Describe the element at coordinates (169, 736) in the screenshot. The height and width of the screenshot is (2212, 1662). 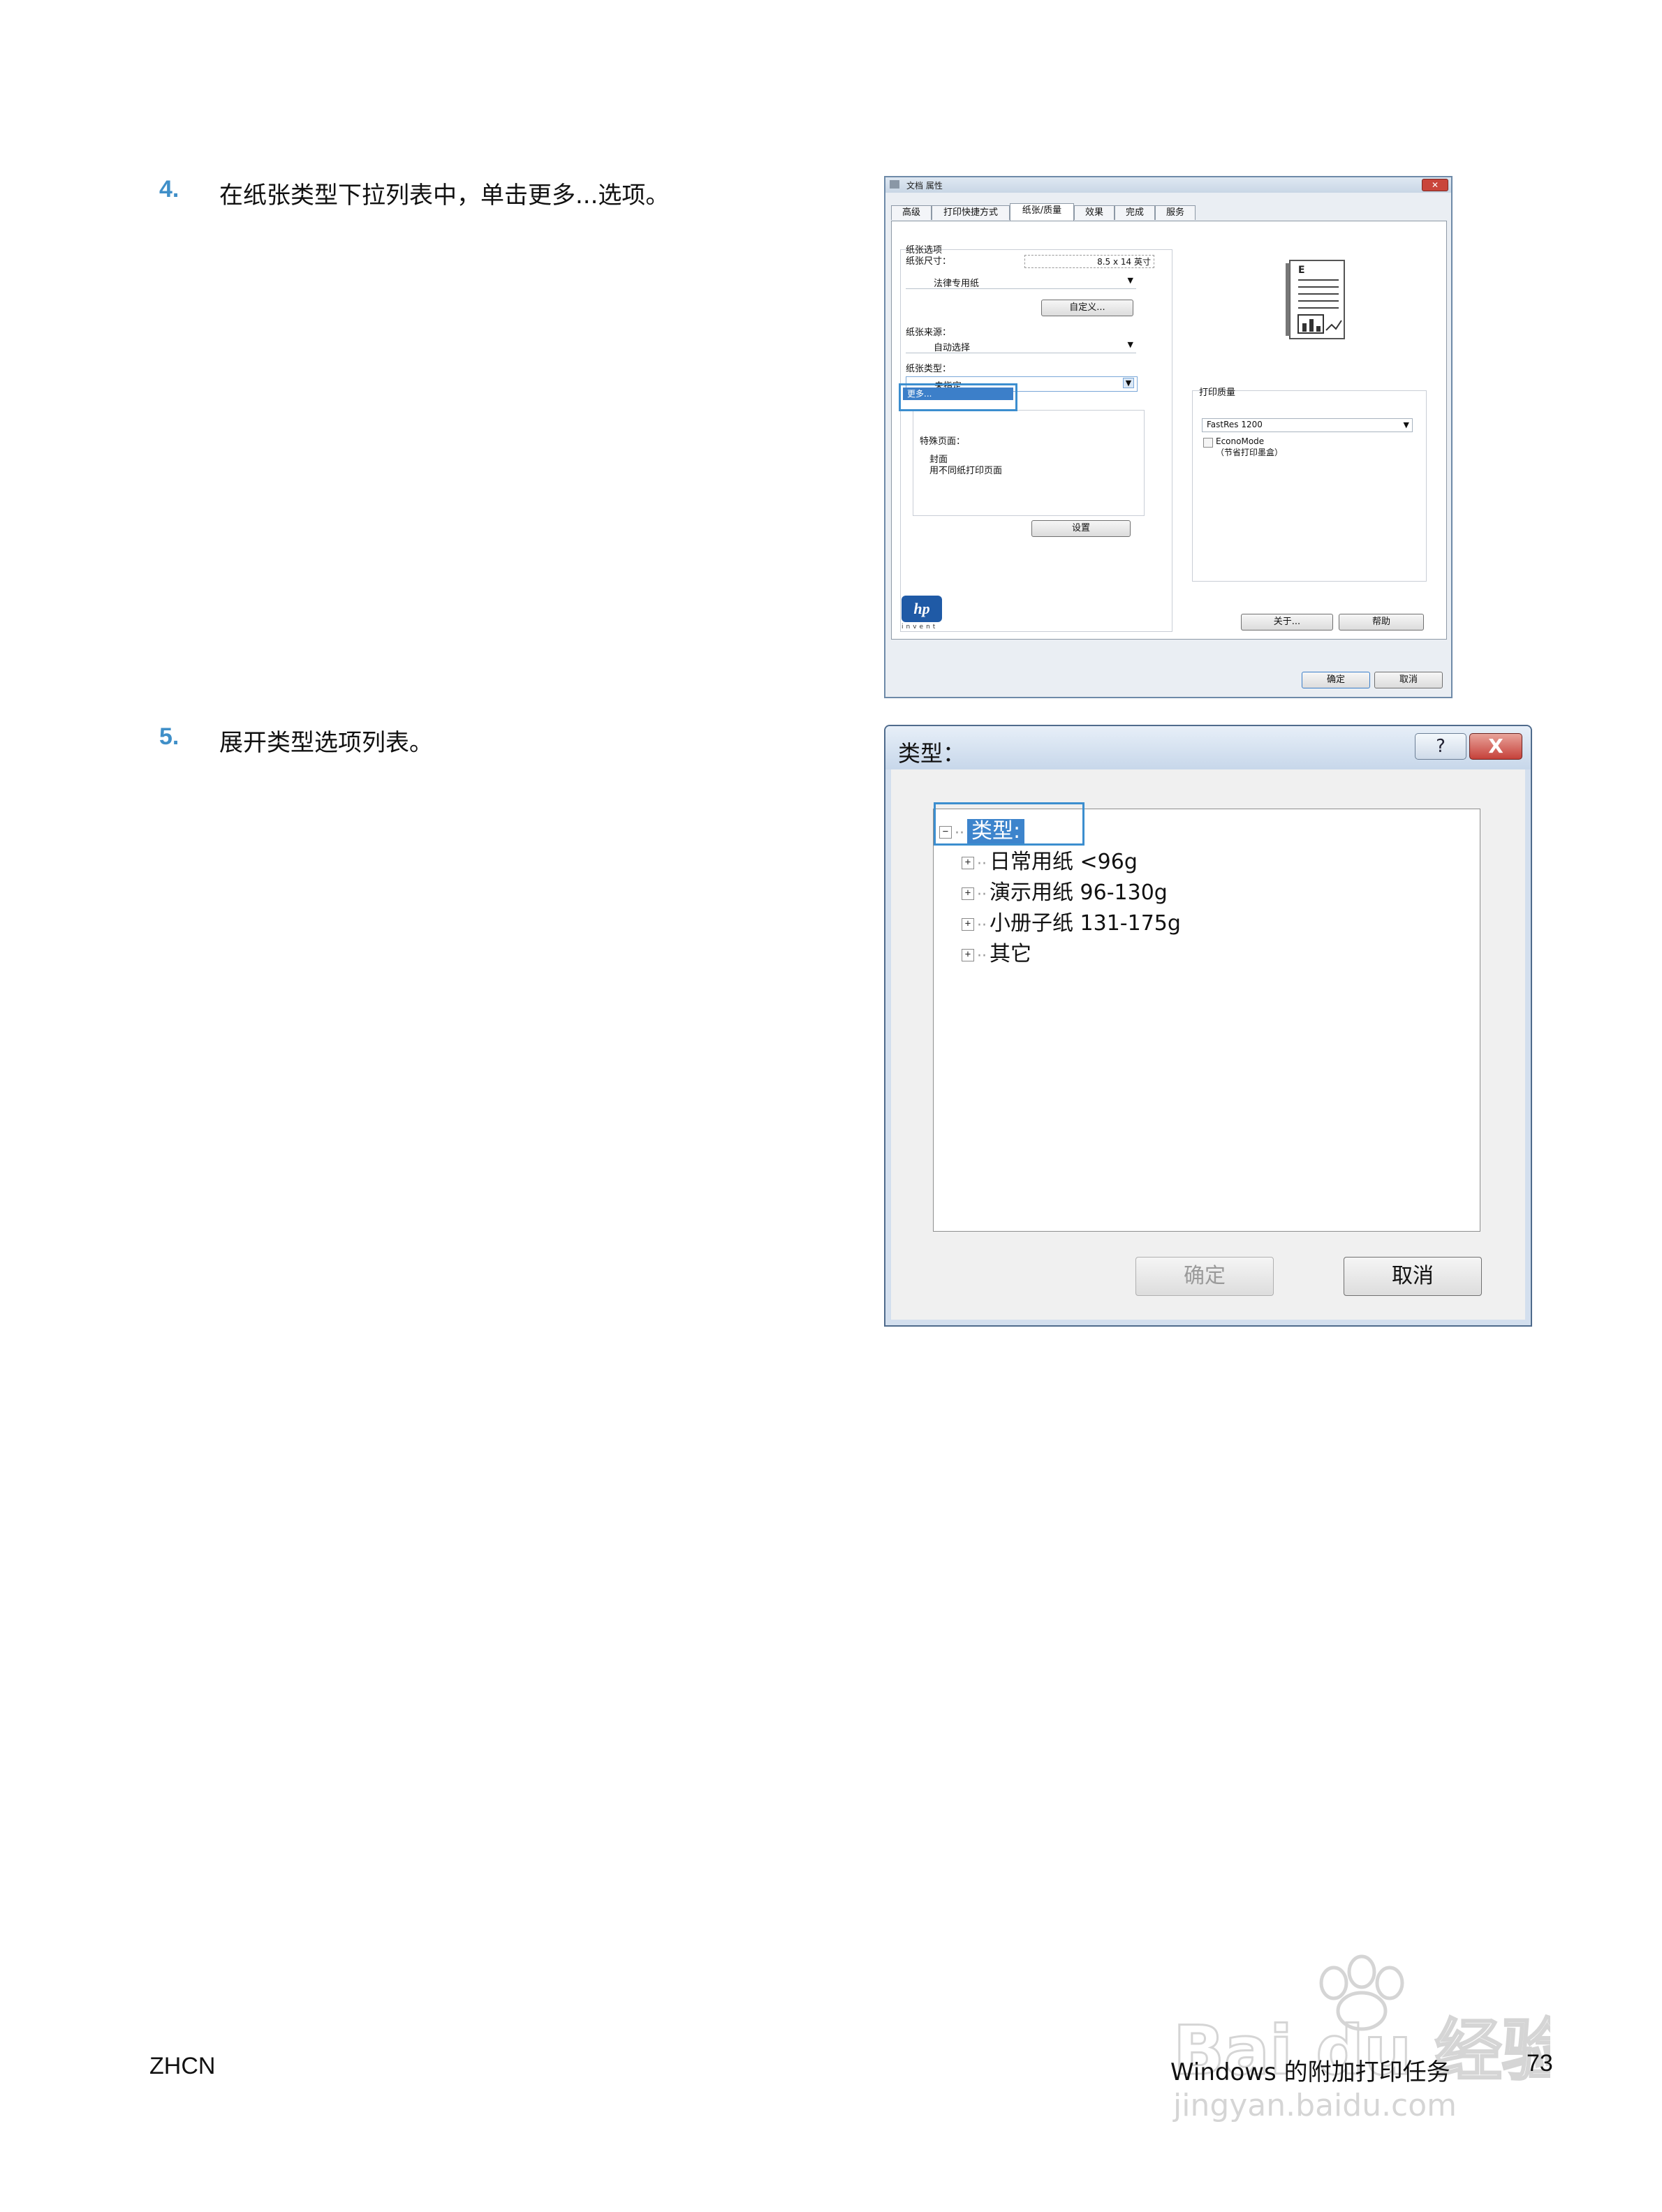
I see `step-number: 5.` at that location.